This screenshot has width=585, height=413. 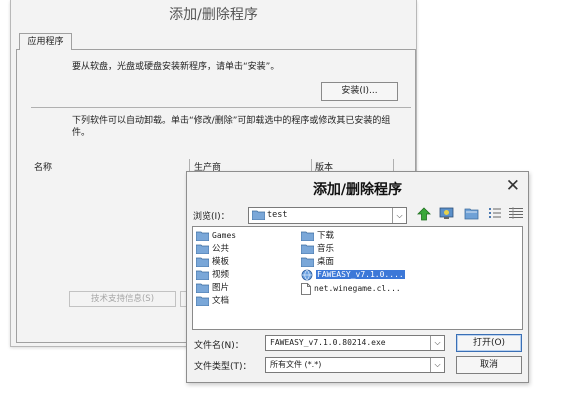 I want to click on current-folder: test, so click(x=277, y=215).